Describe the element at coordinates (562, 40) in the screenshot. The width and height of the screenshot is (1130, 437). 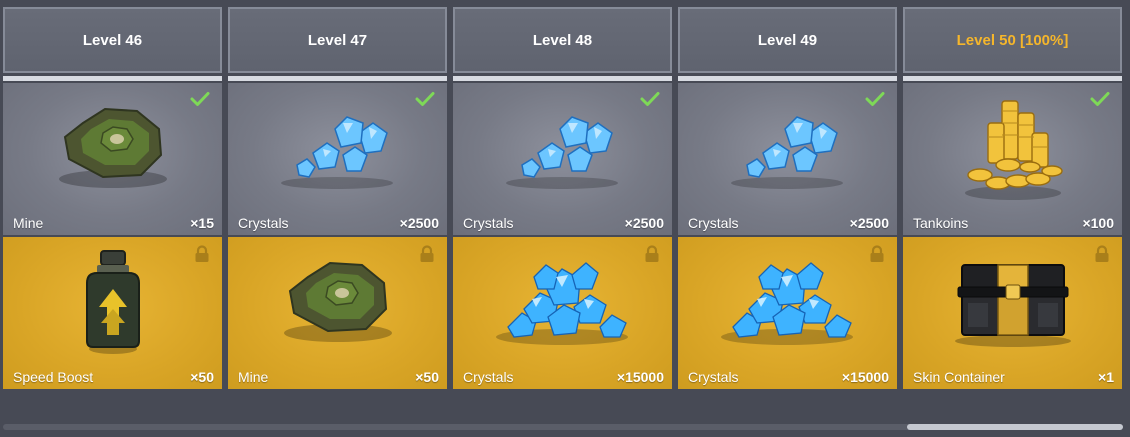
I see `tier-level-header: Level 48` at that location.